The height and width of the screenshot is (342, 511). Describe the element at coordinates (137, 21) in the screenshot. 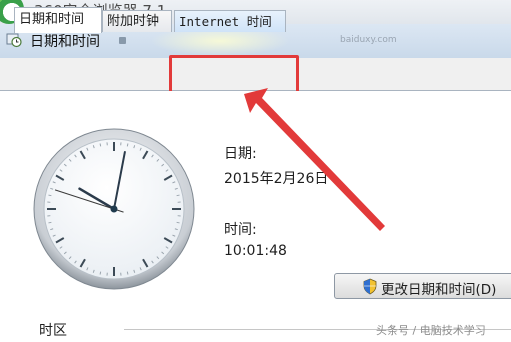

I see `tab-additional-clocks: 附加时钟` at that location.